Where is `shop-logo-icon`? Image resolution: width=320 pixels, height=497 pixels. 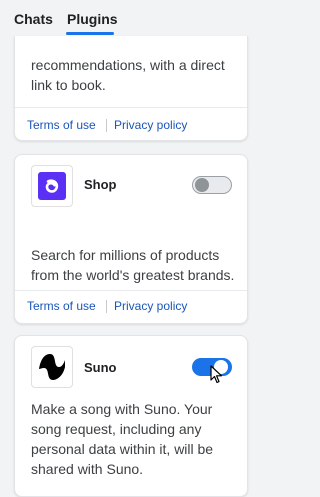
shop-logo-icon is located at coordinates (52, 186).